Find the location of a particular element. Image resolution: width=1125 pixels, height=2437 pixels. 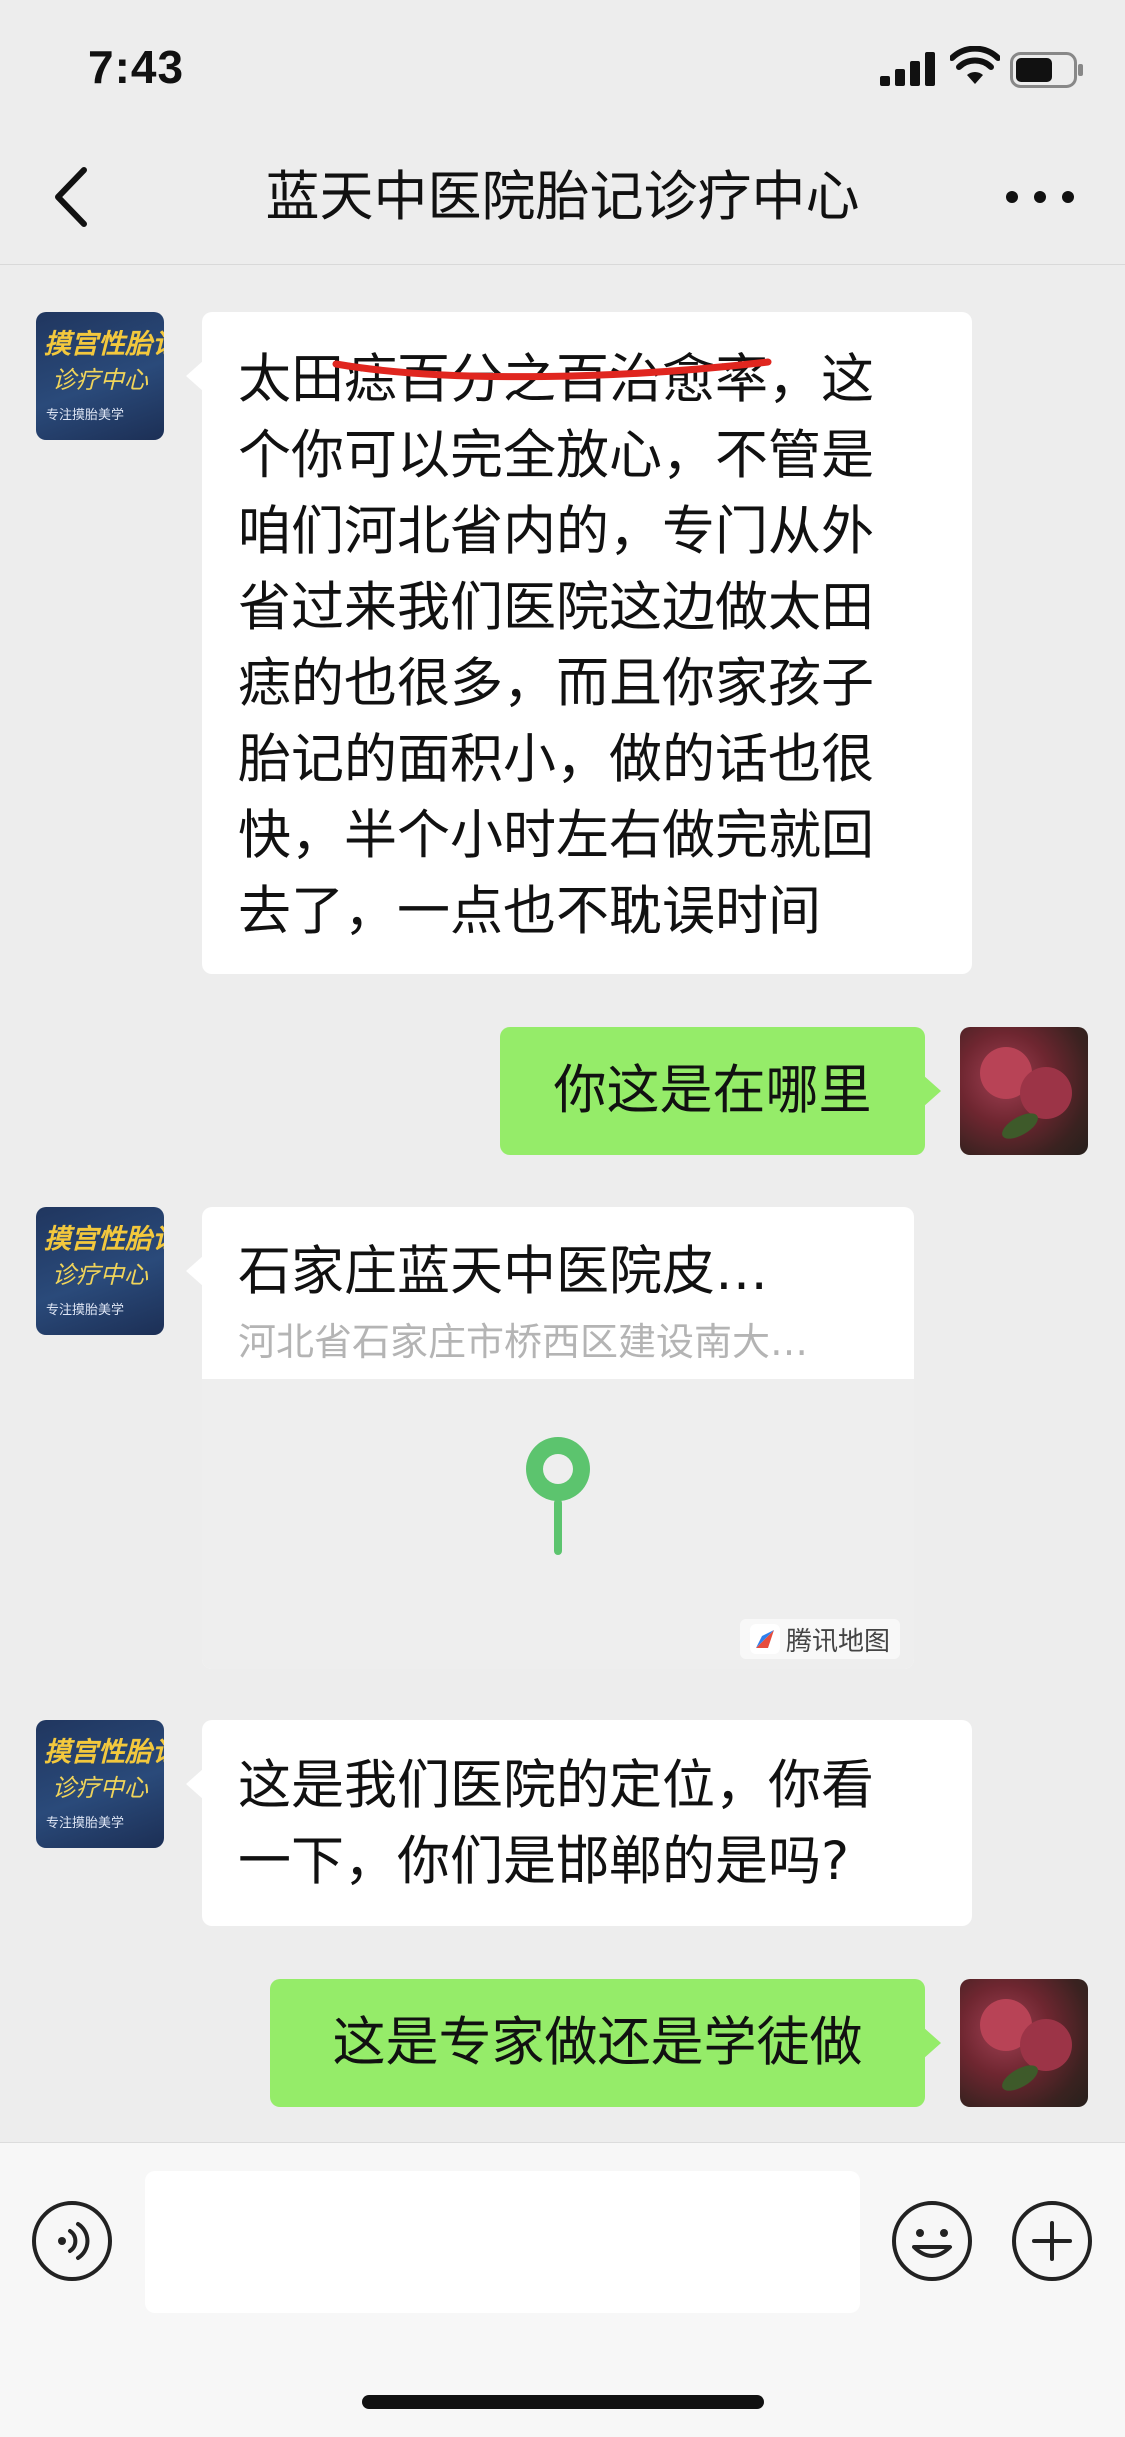

message-bubble-outgoing: 这是专家做还是学徒做 is located at coordinates (605, 2043).